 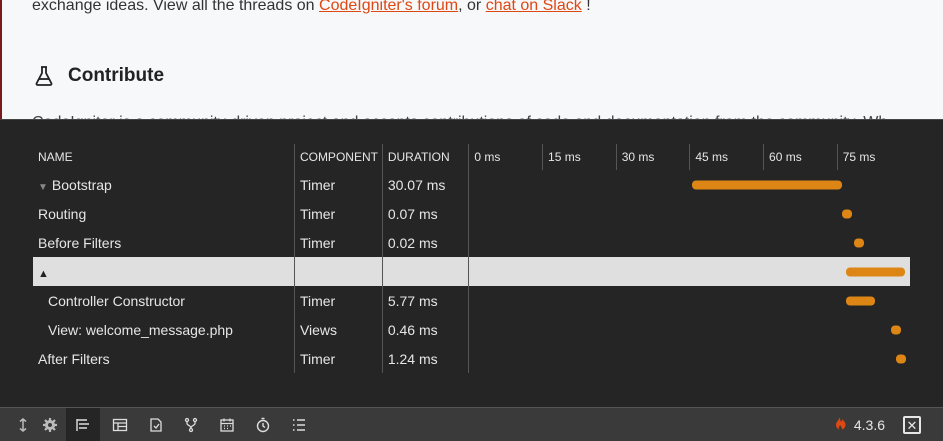 I want to click on logs-icon, so click(x=299, y=424).